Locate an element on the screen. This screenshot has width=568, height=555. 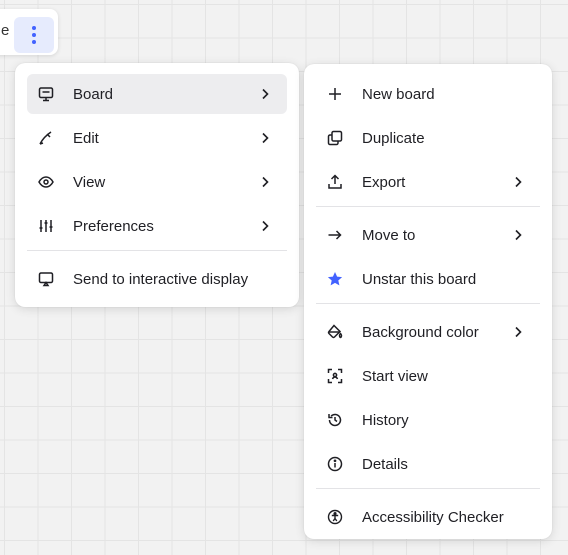
board-icon is located at coordinates (46, 94).